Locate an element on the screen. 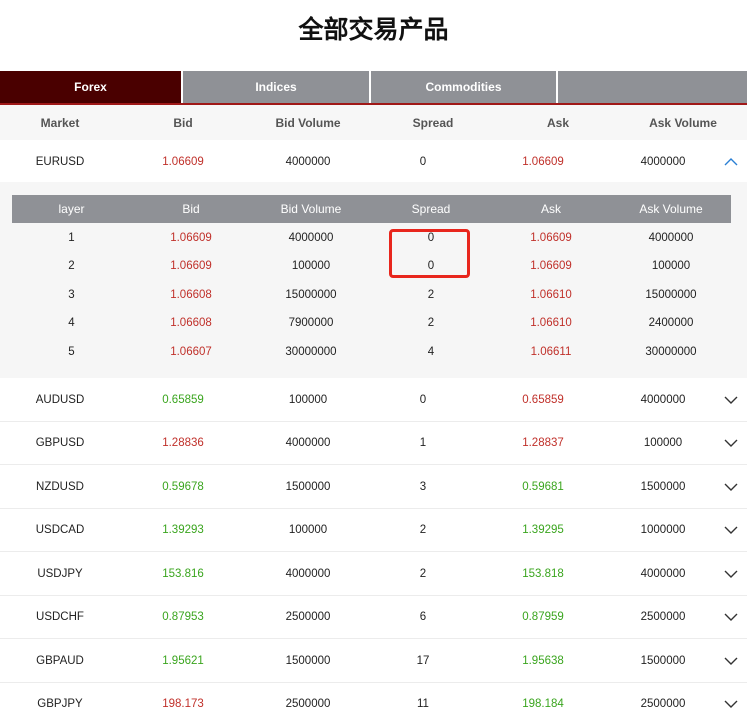 This screenshot has height=721, width=747. ask-cell: 1.28837 is located at coordinates (543, 443).